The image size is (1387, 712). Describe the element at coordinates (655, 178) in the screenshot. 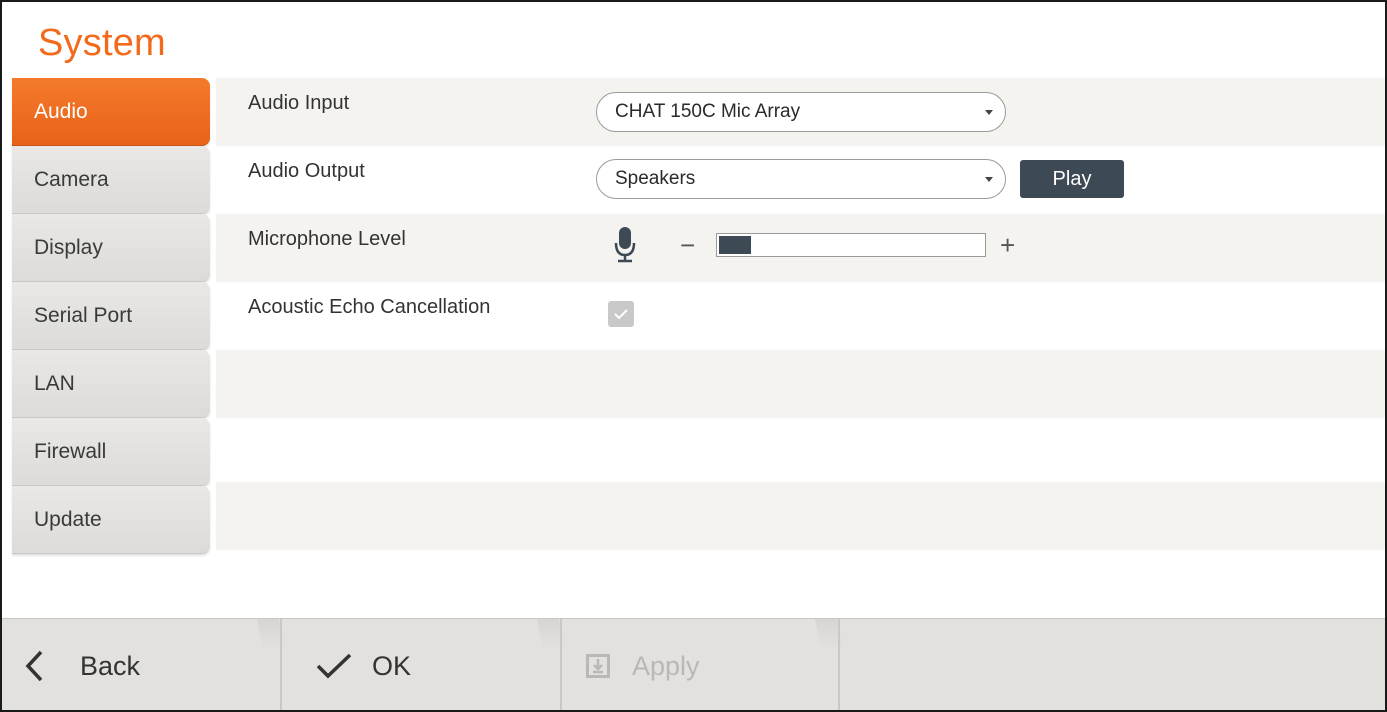

I see `audio-output-value: Speakers` at that location.